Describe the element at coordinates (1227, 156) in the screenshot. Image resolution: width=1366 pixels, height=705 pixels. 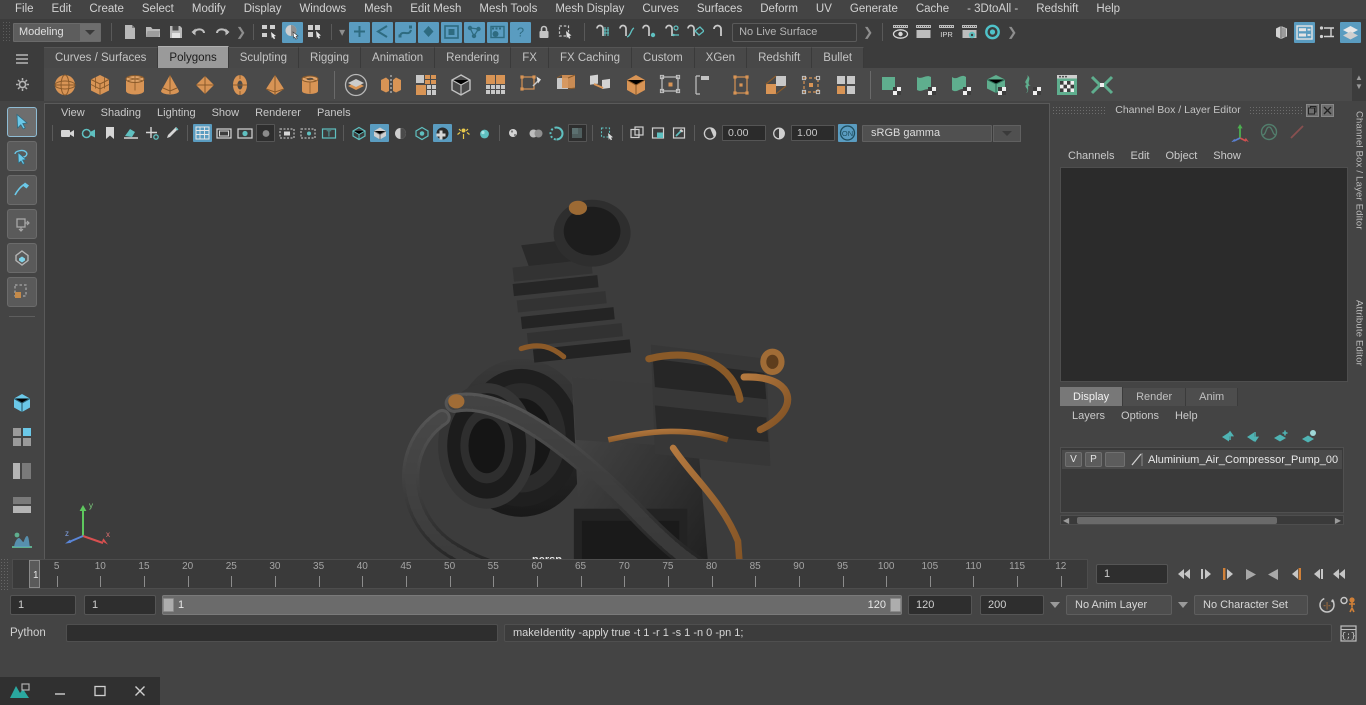
I see `channel-box-menu-show: Show` at that location.